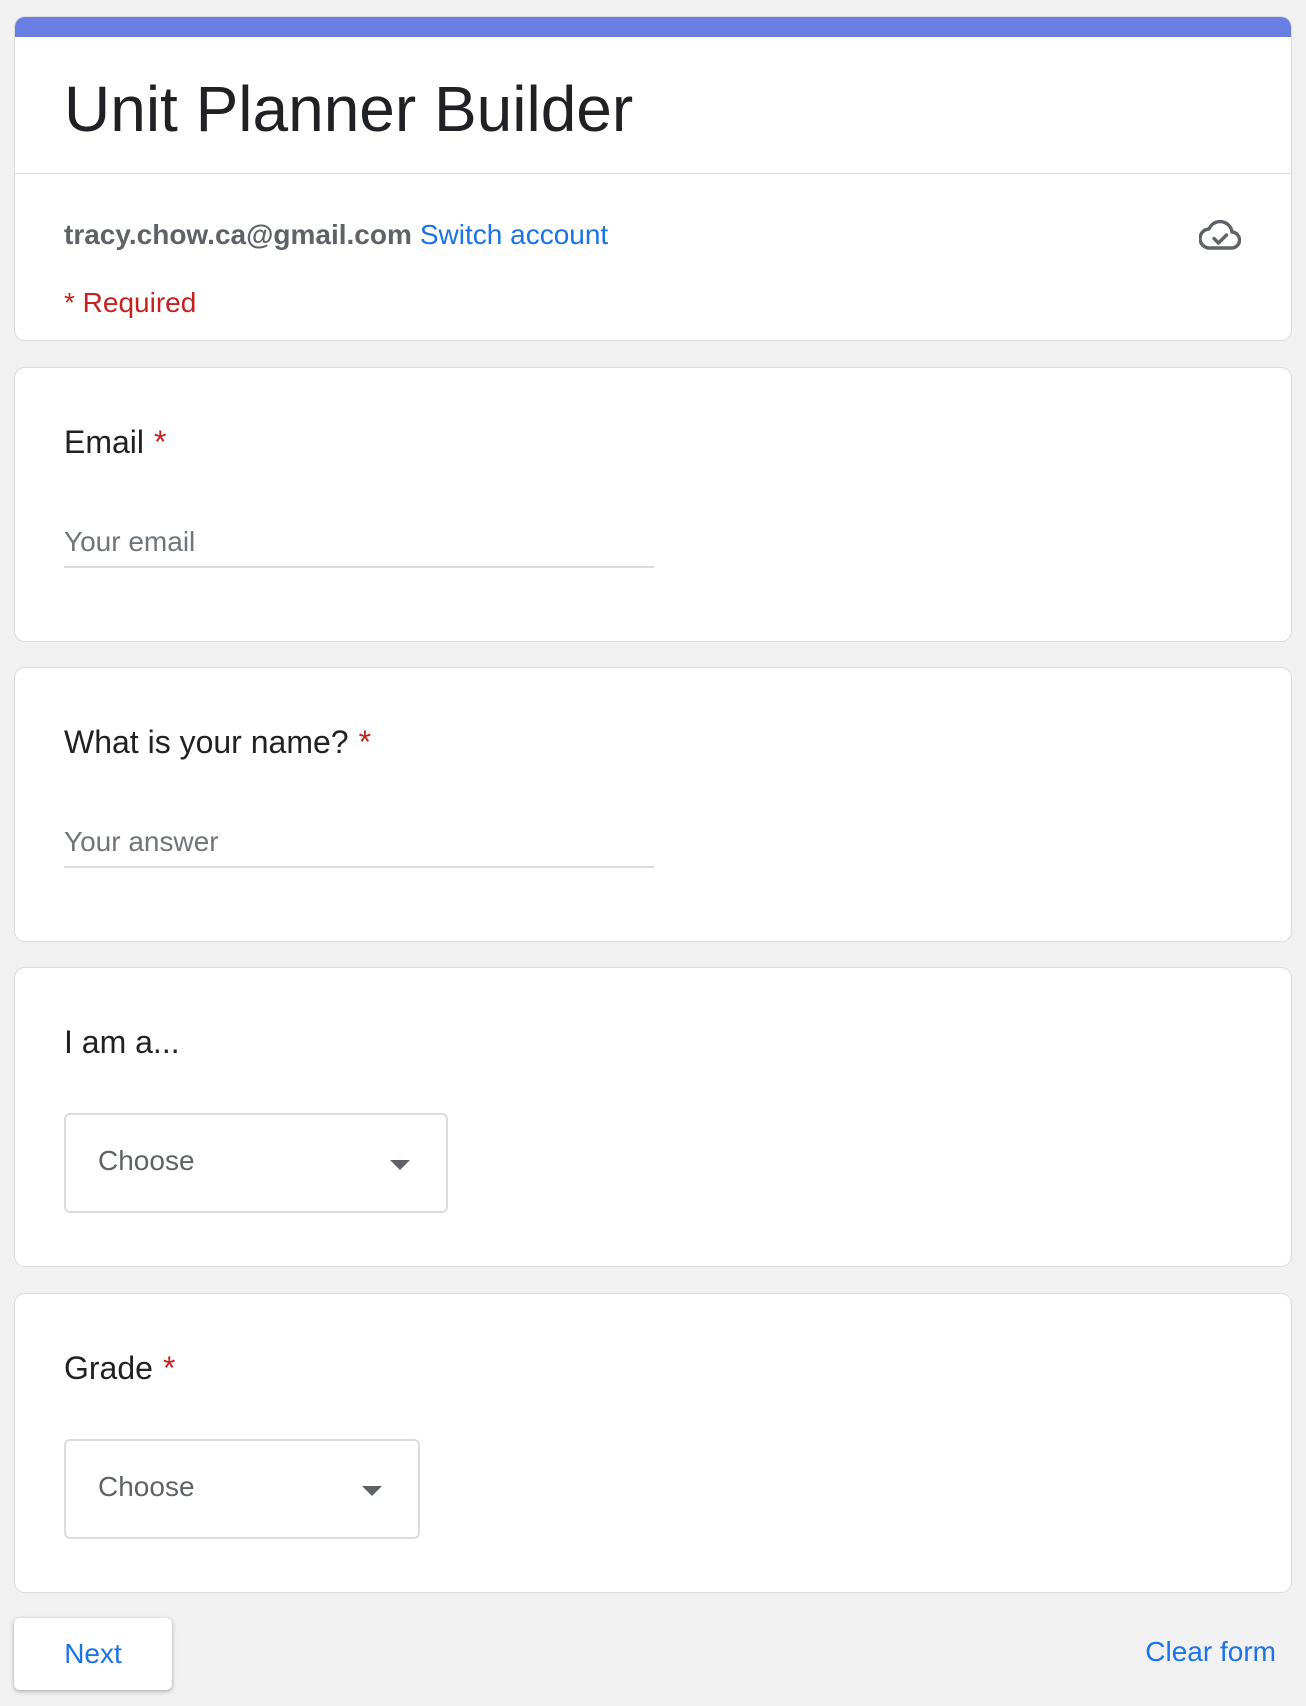  Describe the element at coordinates (514, 234) in the screenshot. I see `switch-account-link: Switch account` at that location.